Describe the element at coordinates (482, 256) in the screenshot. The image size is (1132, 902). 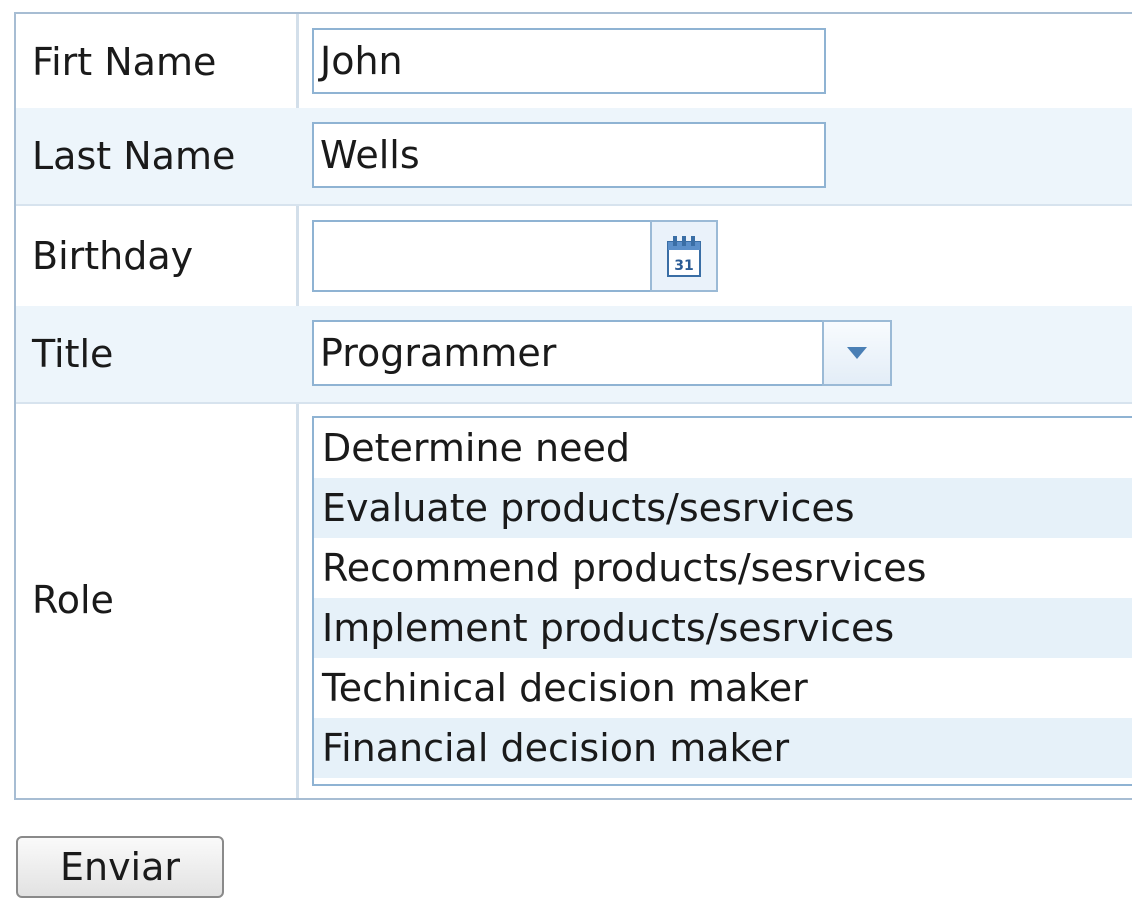
I see `birthday-input` at that location.